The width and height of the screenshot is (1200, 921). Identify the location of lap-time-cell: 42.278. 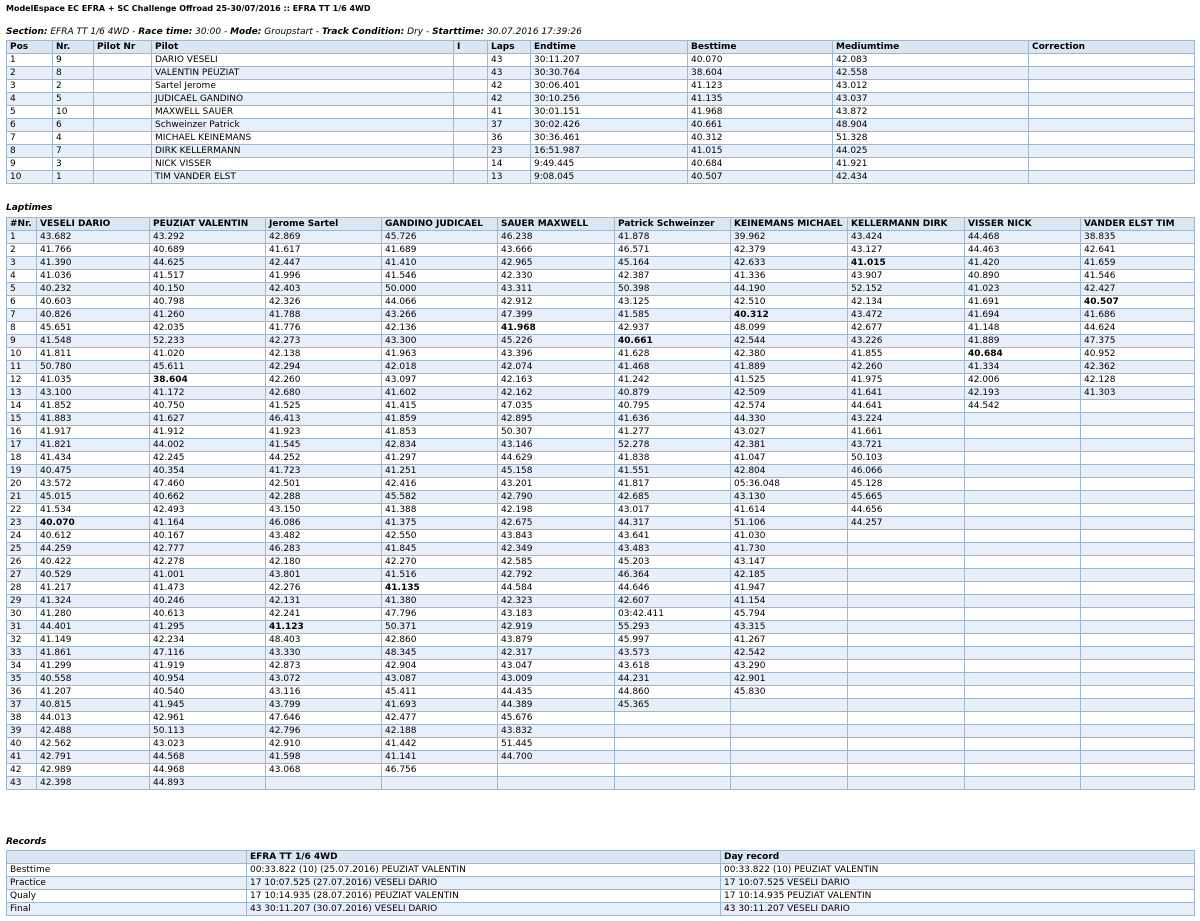
(207, 562).